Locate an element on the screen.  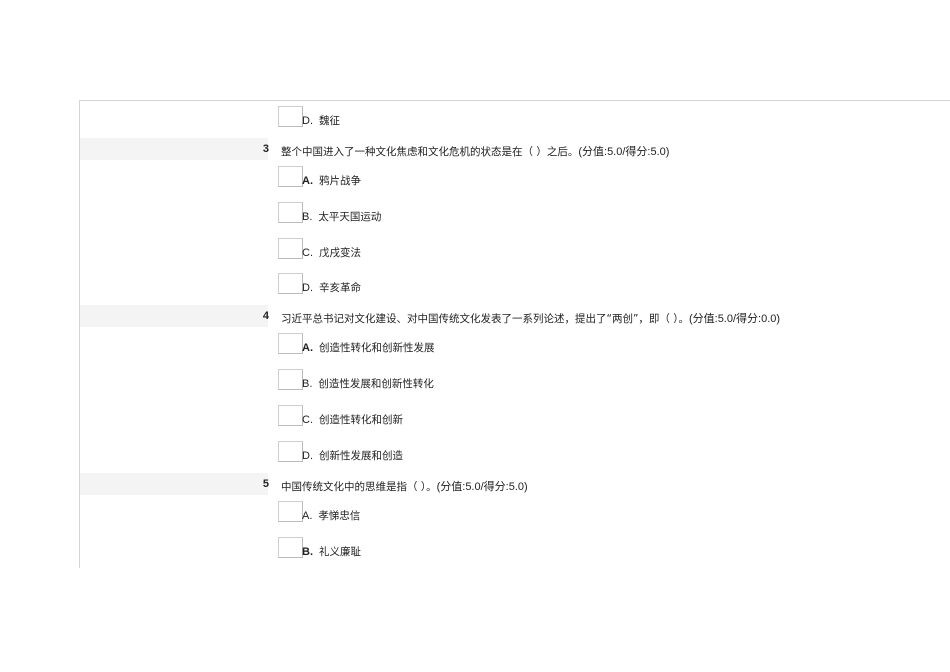
answer-option: B. 太平天国运动 is located at coordinates (341, 216).